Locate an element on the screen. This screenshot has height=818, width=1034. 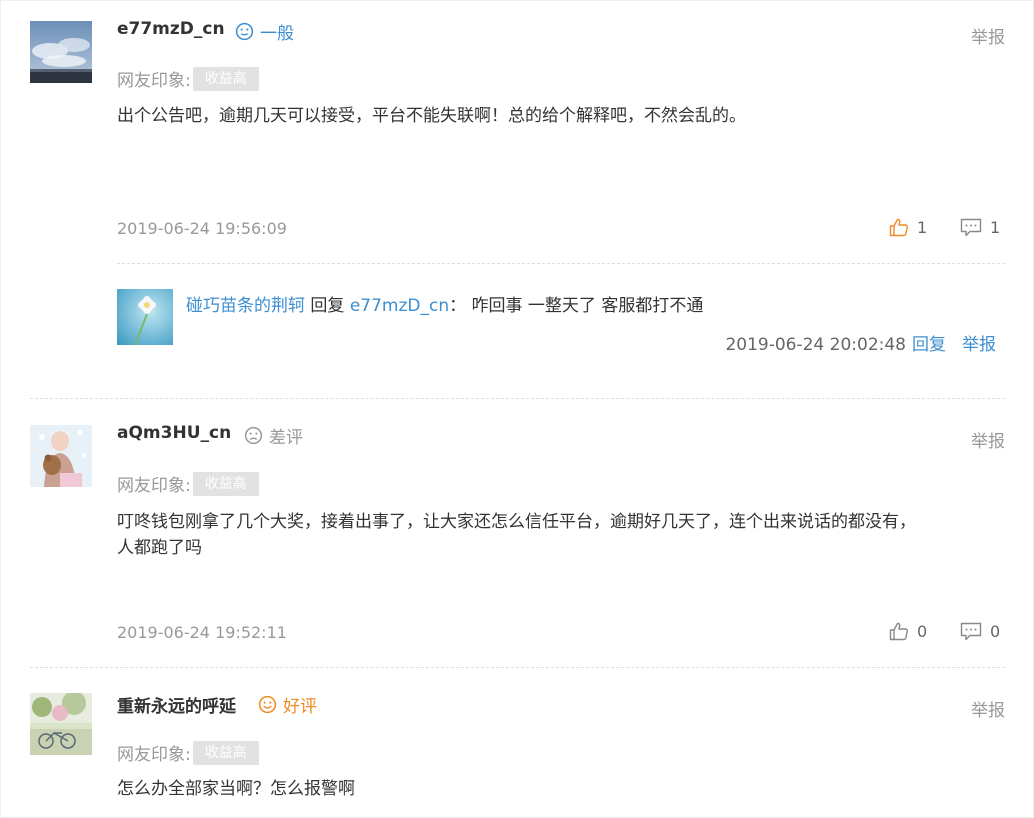
reply-count-button: 0 is located at coordinates (980, 631).